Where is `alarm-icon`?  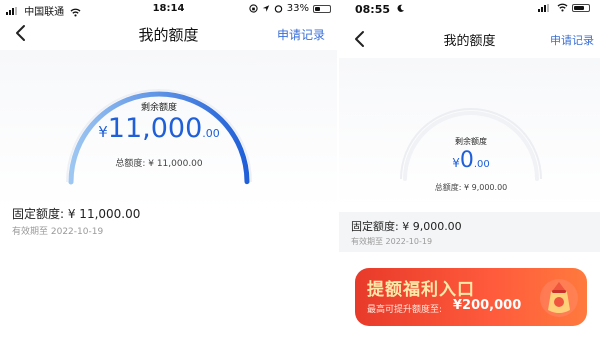
alarm-icon is located at coordinates (278, 9).